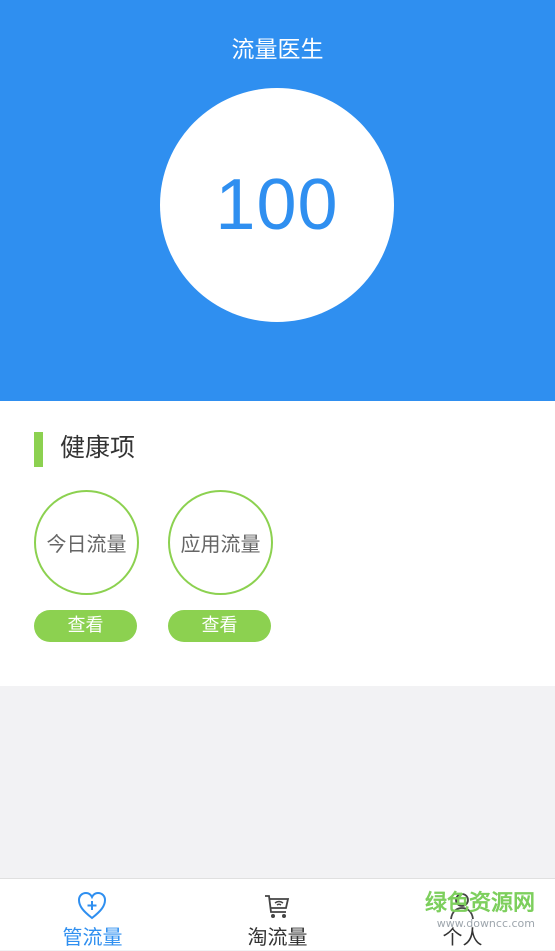 The width and height of the screenshot is (555, 951). What do you see at coordinates (277, 50) in the screenshot?
I see `page-title: 流量医生` at bounding box center [277, 50].